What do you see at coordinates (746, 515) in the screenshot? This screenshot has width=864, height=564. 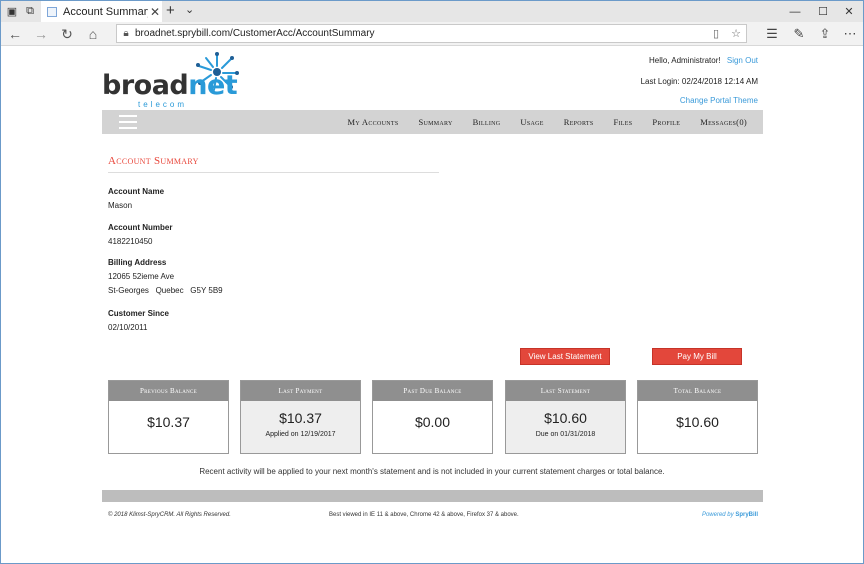 I see `powered-by-brand: SpryBill` at bounding box center [746, 515].